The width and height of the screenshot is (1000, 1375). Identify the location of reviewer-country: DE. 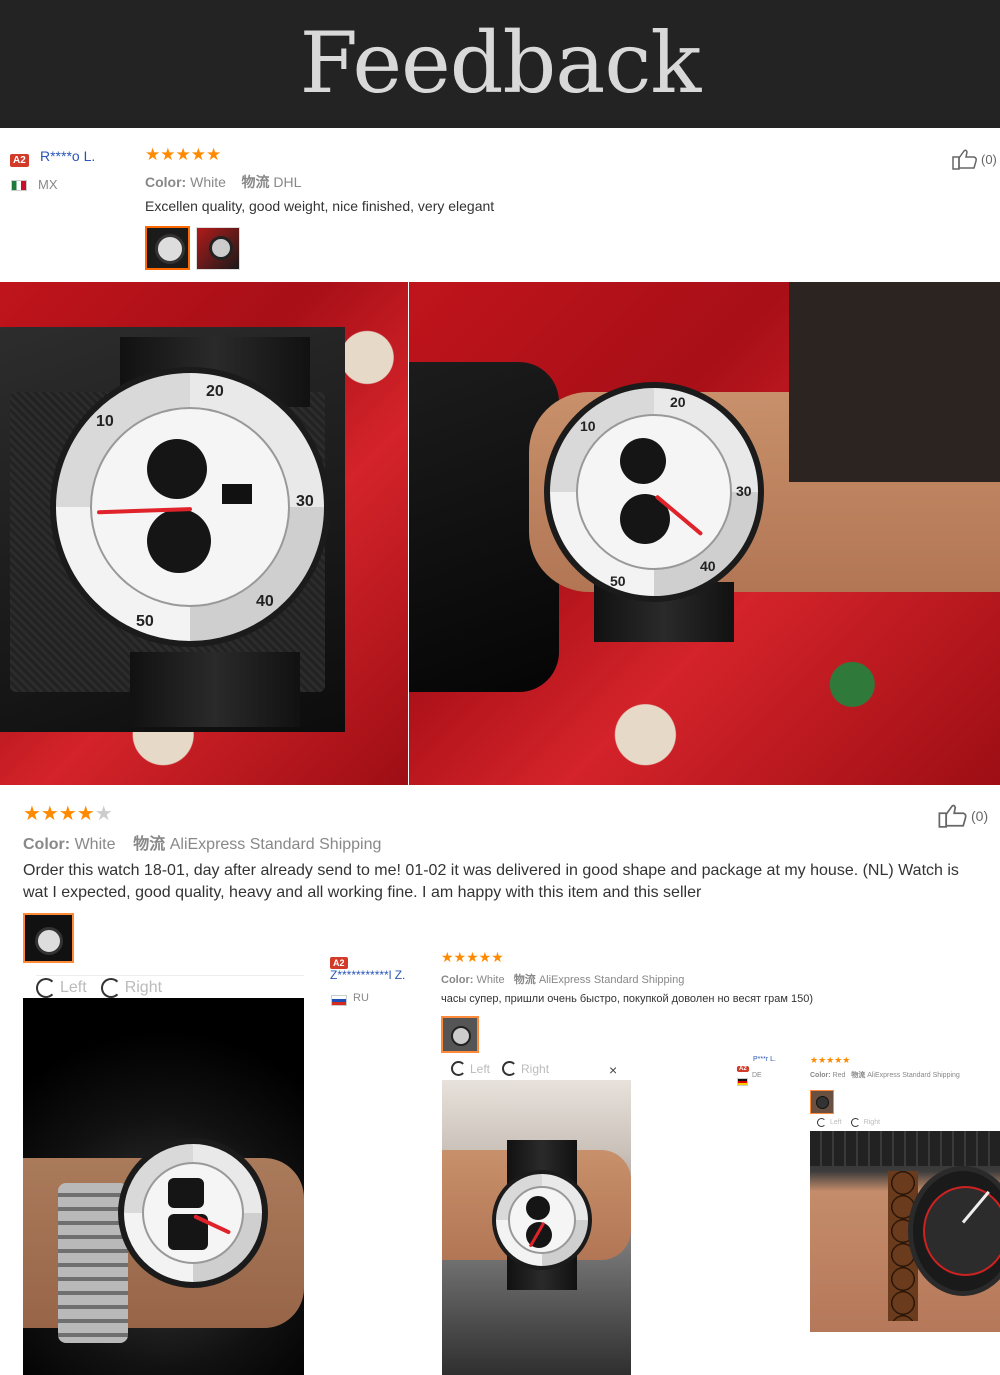
(757, 1075).